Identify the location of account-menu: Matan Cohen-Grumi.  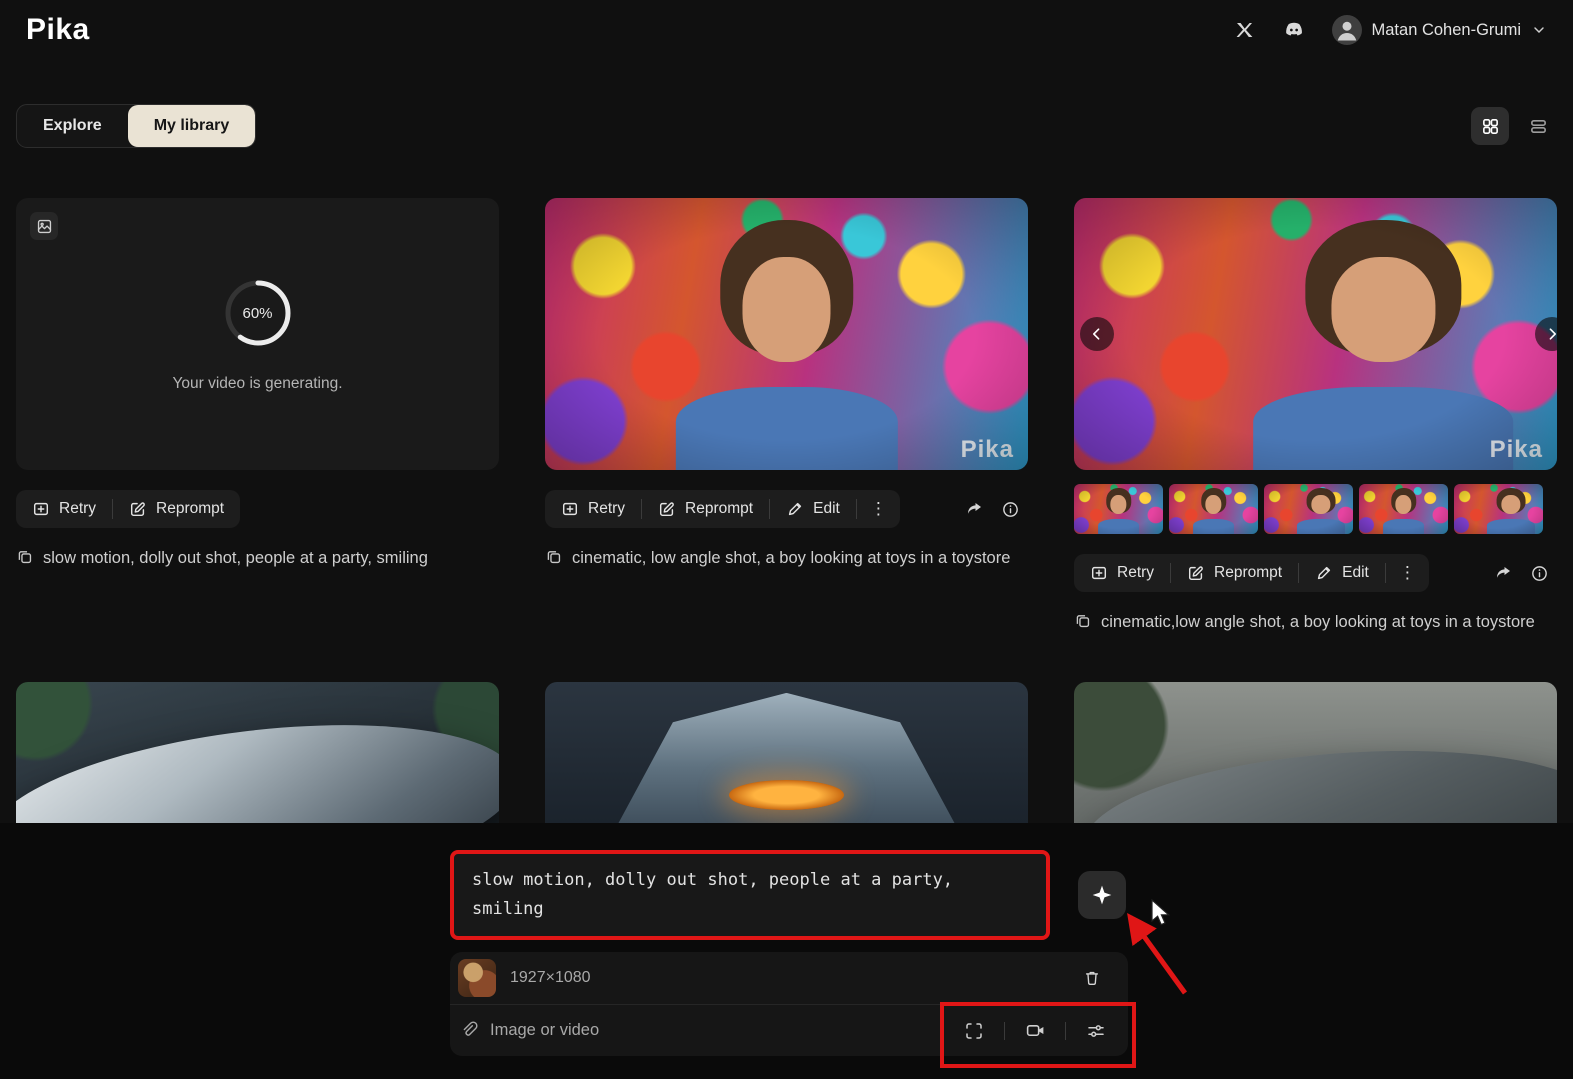
(1439, 30).